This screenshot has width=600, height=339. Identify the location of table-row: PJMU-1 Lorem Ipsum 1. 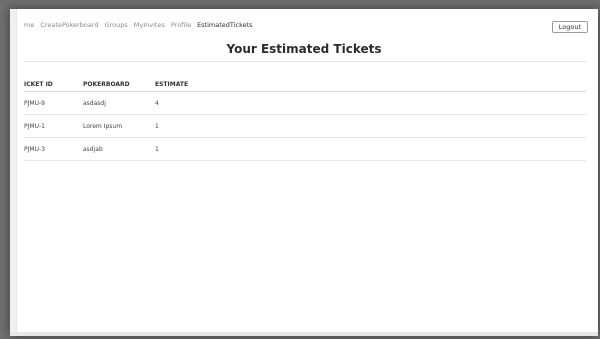
(305, 126).